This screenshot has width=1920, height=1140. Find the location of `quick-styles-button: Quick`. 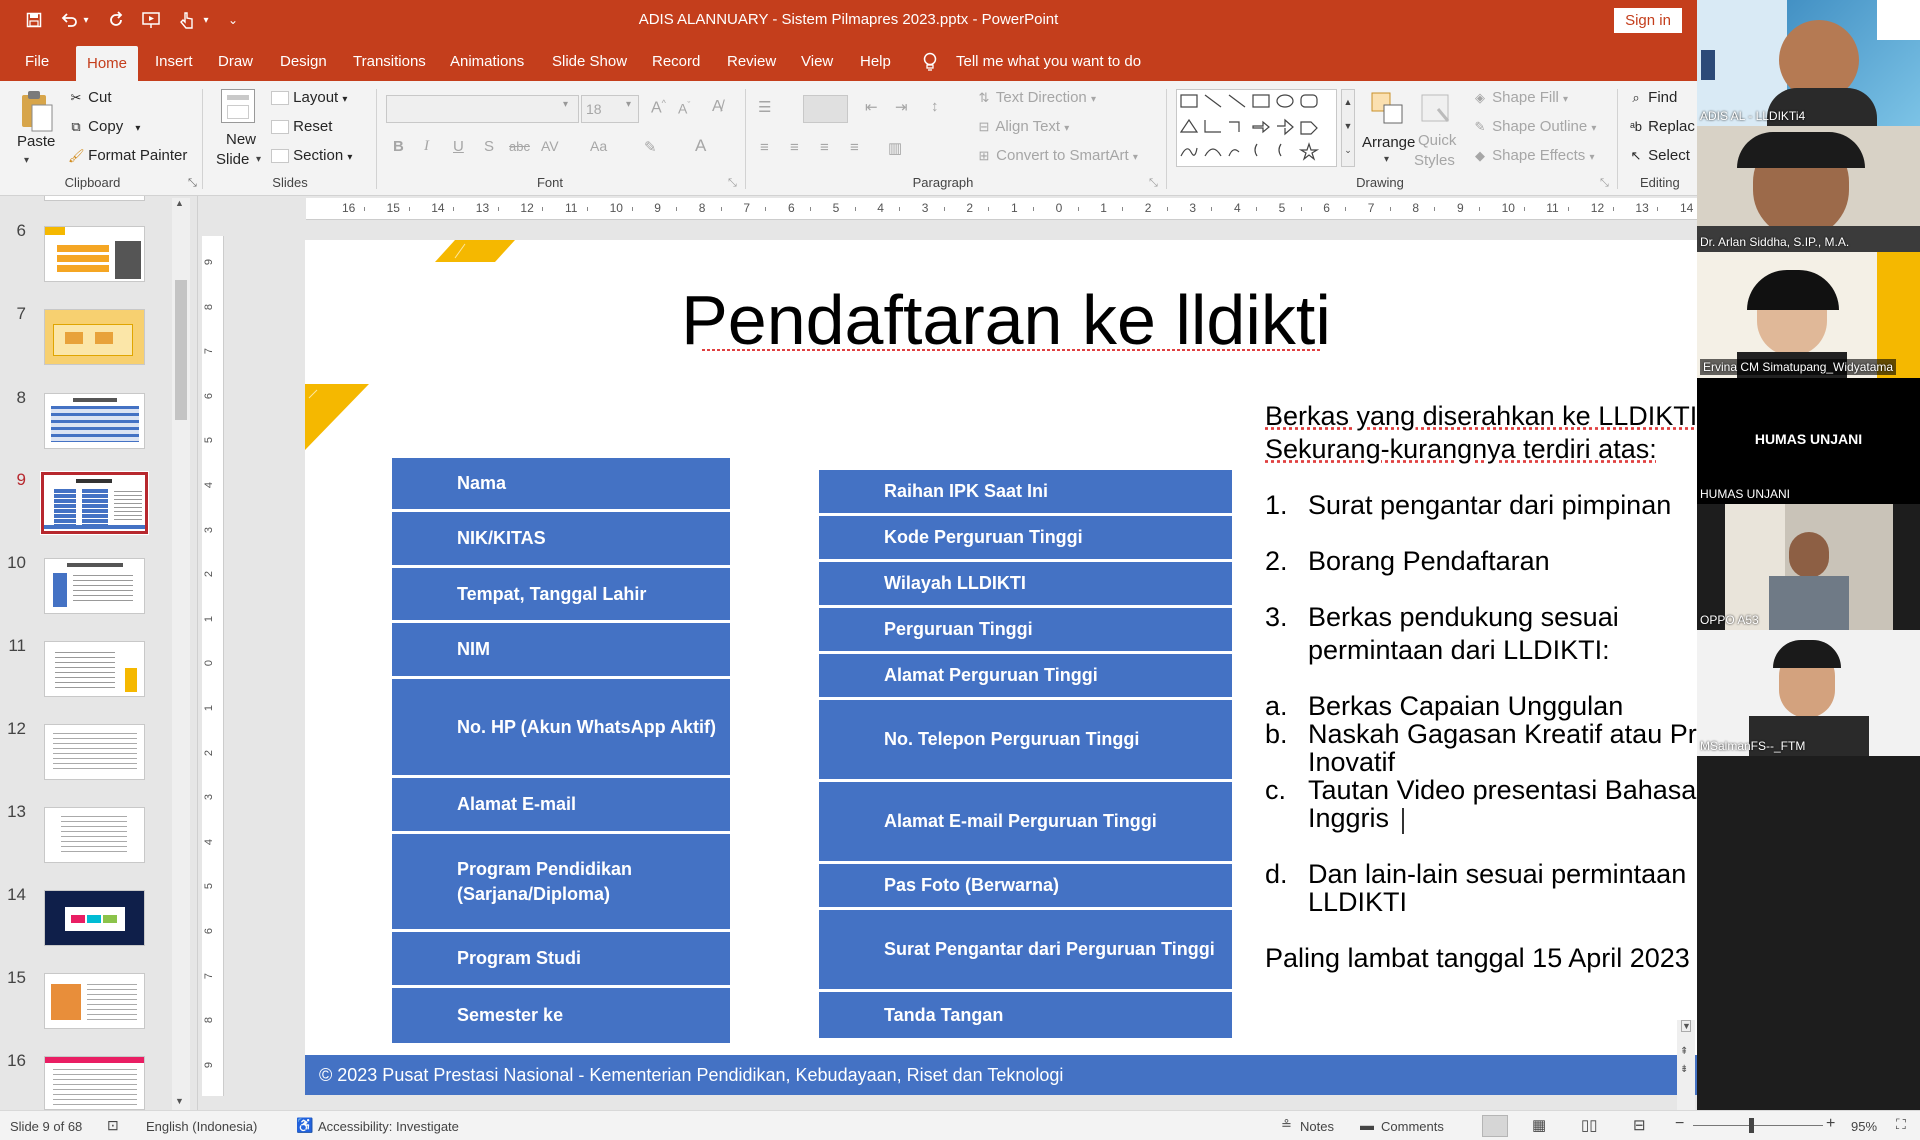

quick-styles-button: Quick is located at coordinates (1437, 140).